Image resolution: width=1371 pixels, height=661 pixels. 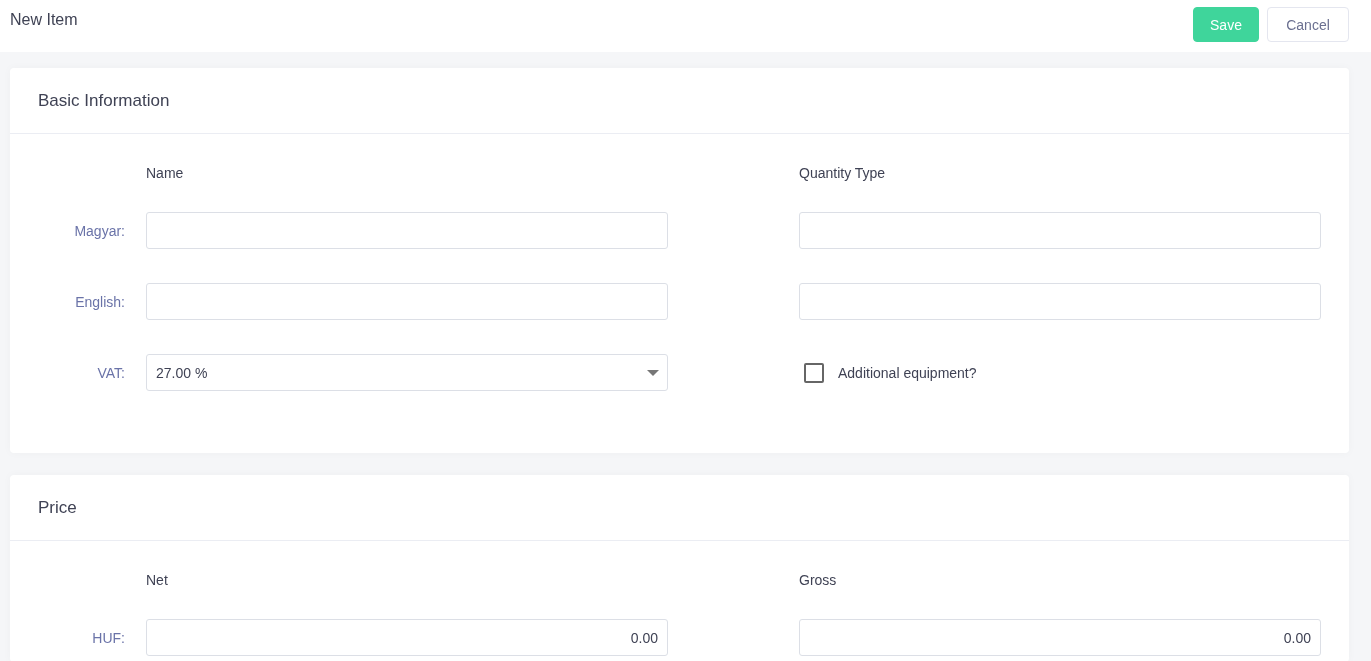 I want to click on section-title: Basic Information, so click(x=104, y=100).